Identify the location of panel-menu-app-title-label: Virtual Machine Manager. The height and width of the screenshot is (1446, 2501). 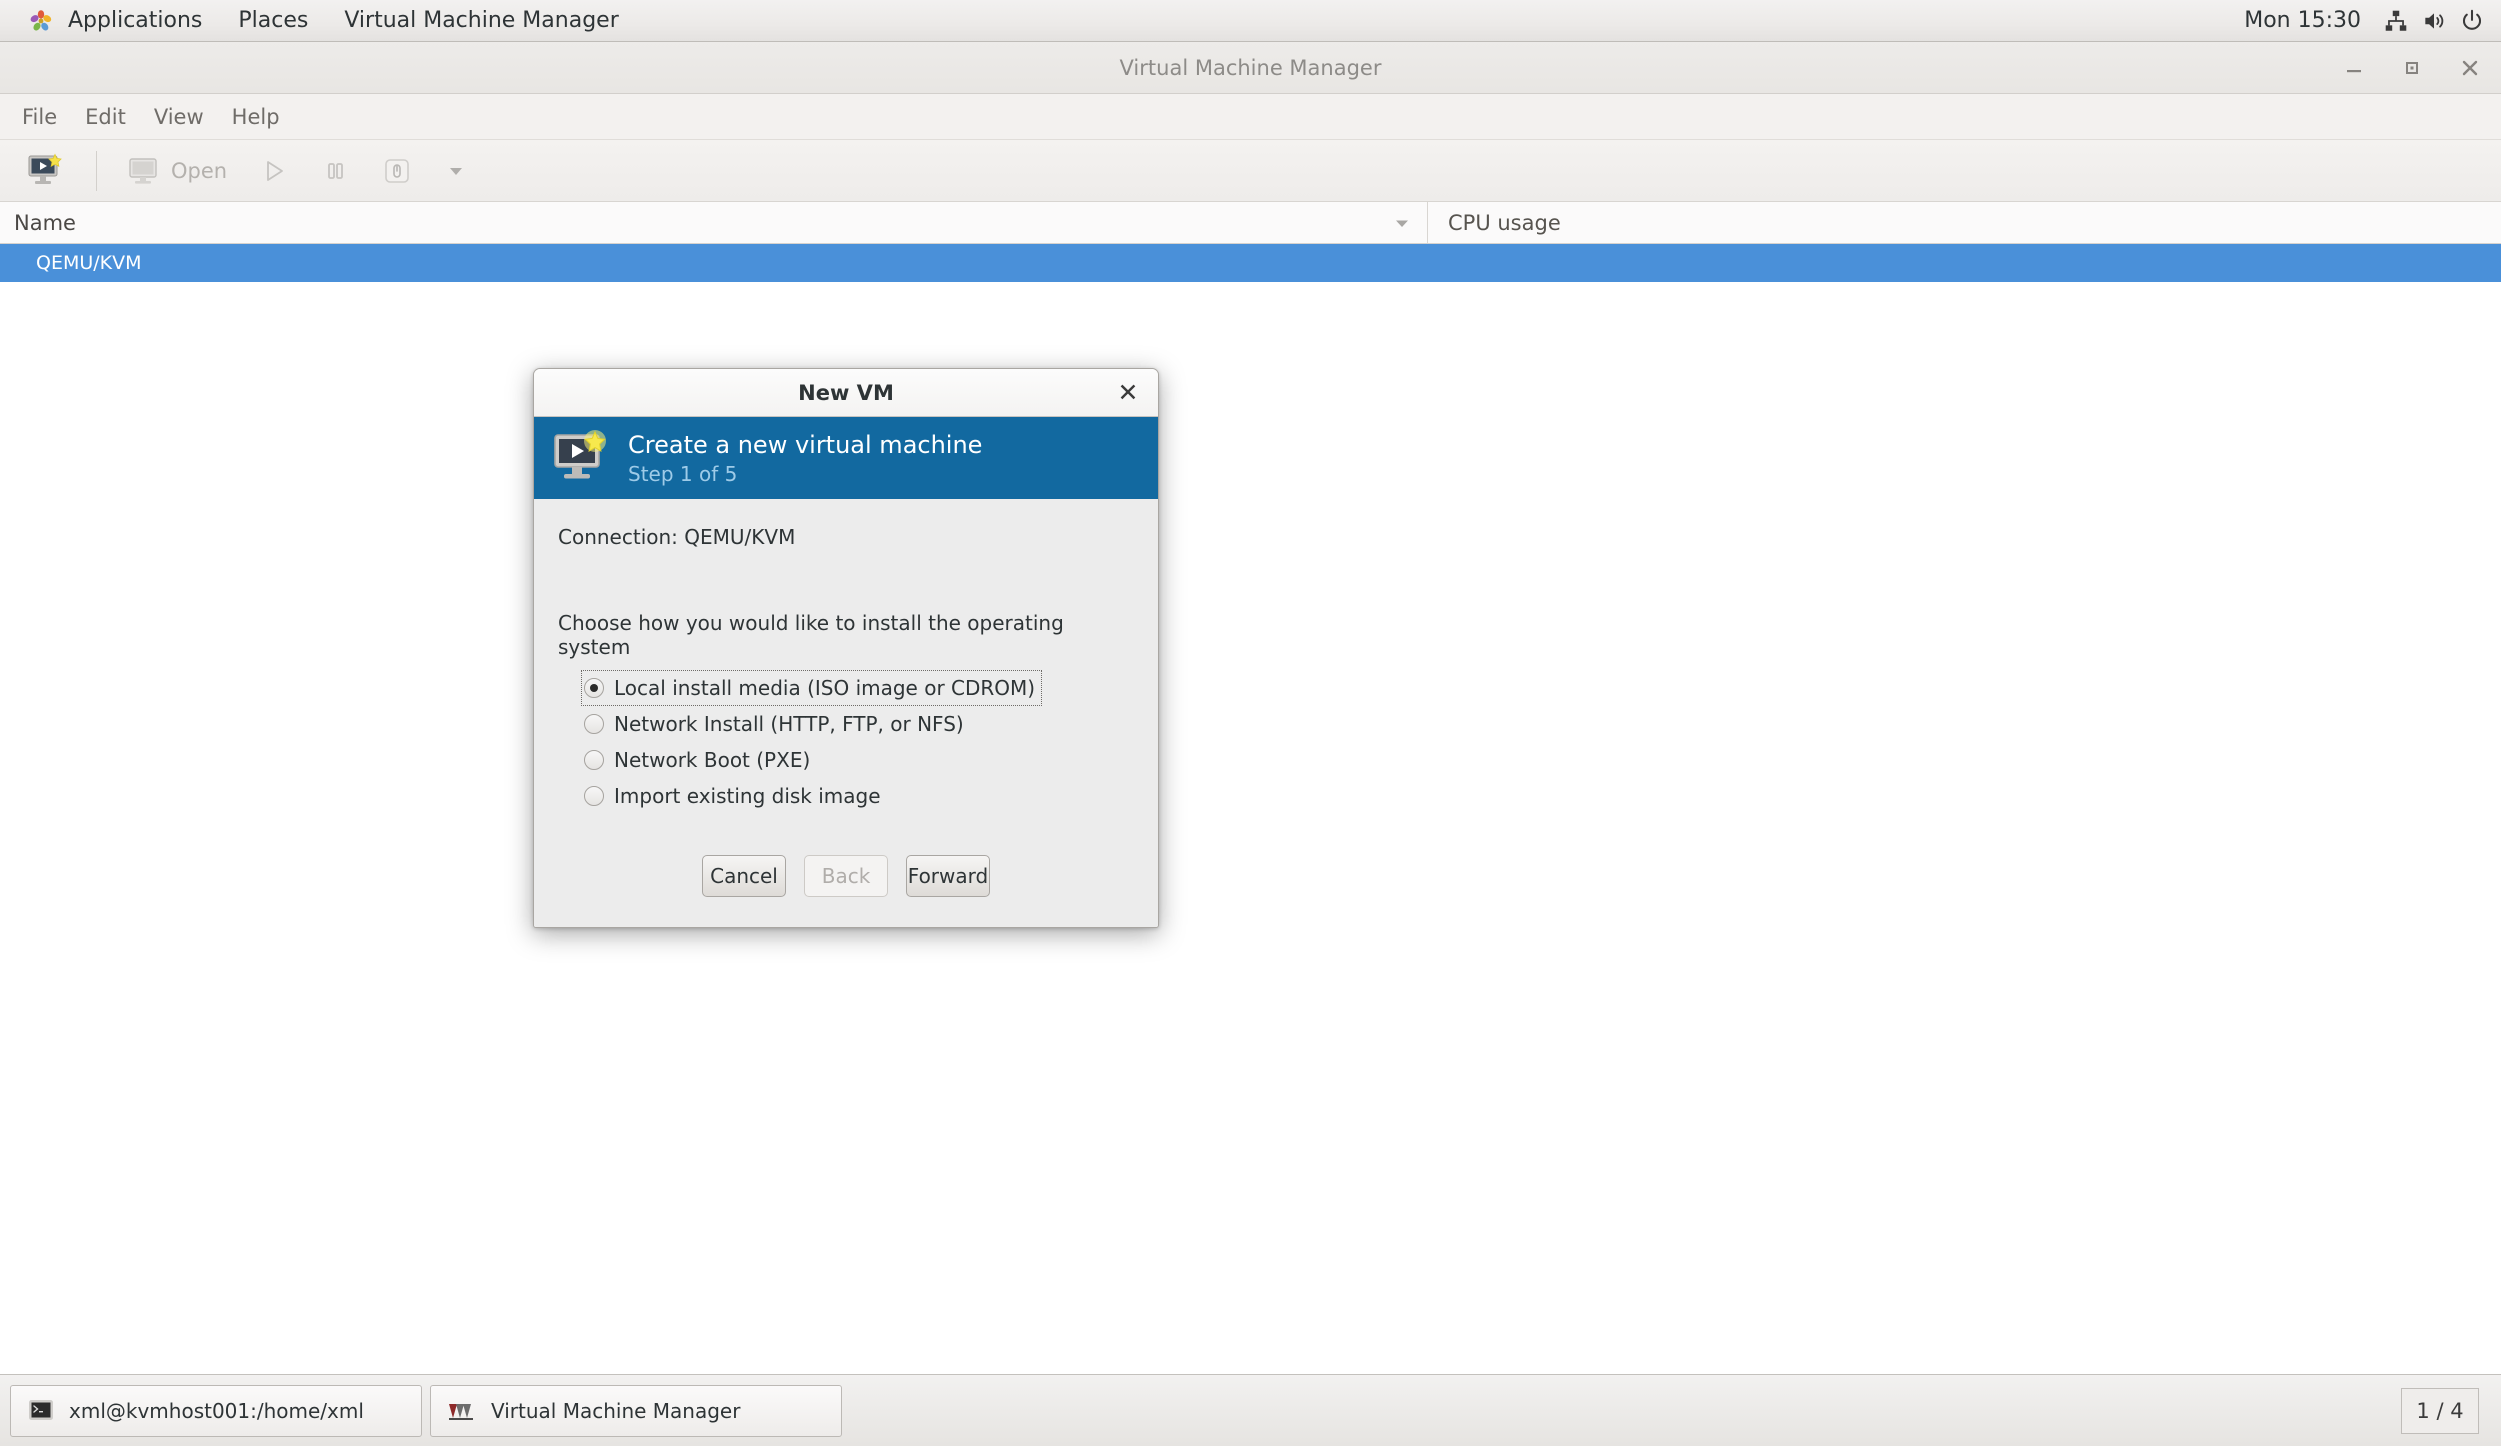
(481, 20).